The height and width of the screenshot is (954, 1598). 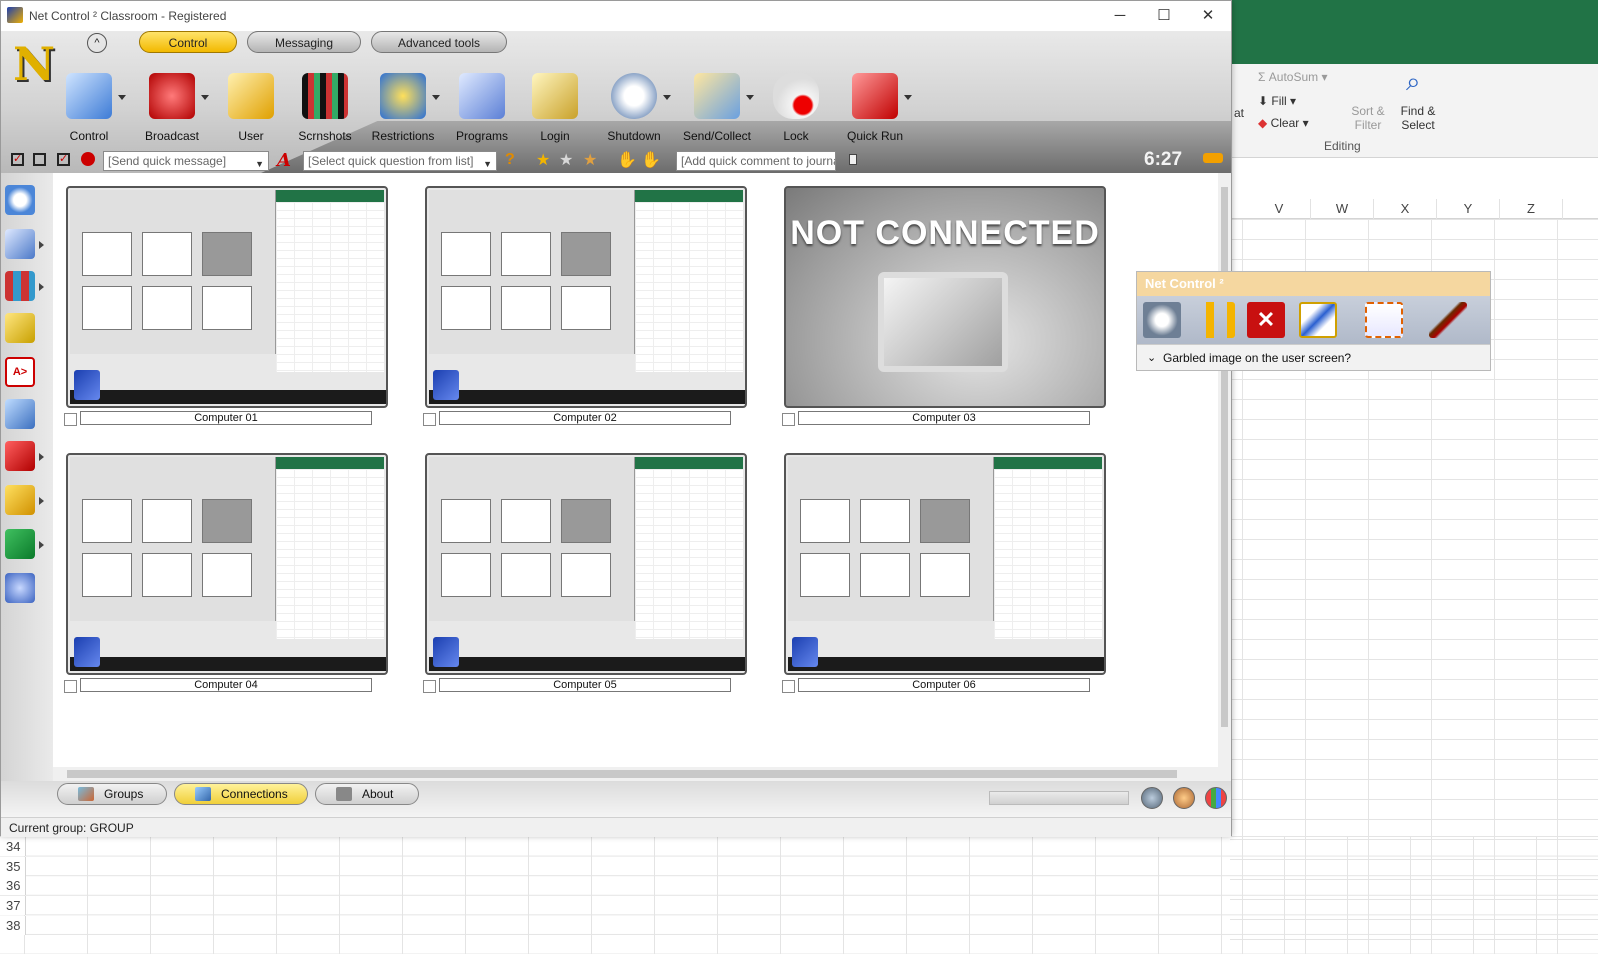 I want to click on row-header: 37, so click(x=13, y=905).